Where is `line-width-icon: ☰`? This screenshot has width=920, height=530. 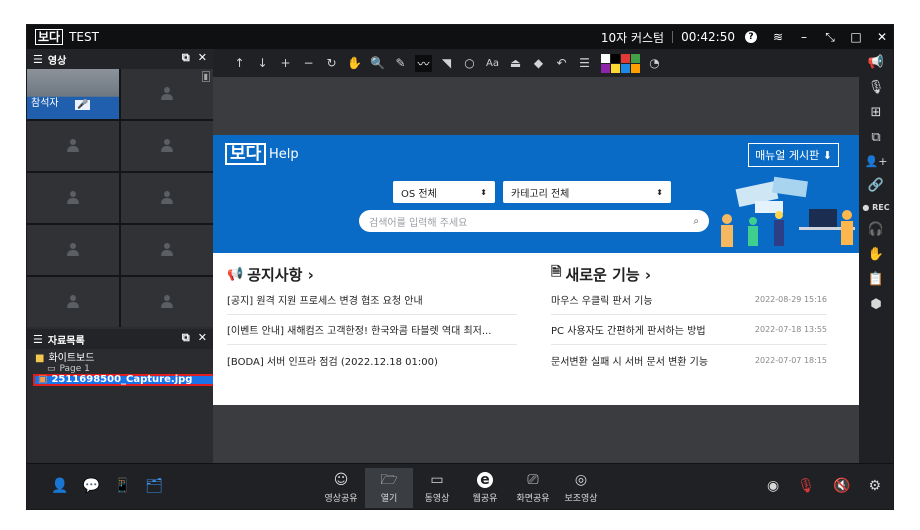 line-width-icon: ☰ is located at coordinates (584, 63).